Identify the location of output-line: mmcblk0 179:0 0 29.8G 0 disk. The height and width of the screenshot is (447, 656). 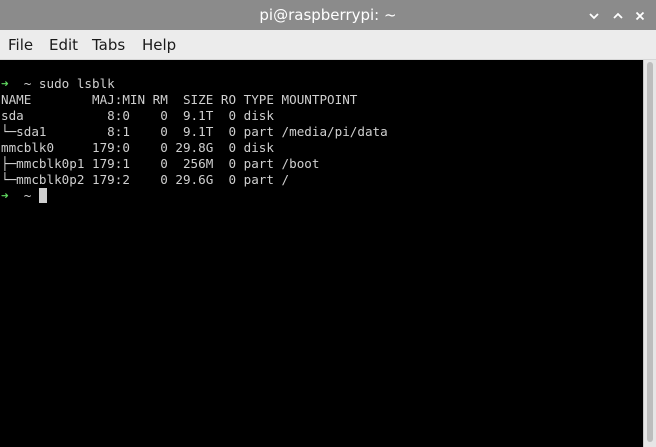
(137, 147).